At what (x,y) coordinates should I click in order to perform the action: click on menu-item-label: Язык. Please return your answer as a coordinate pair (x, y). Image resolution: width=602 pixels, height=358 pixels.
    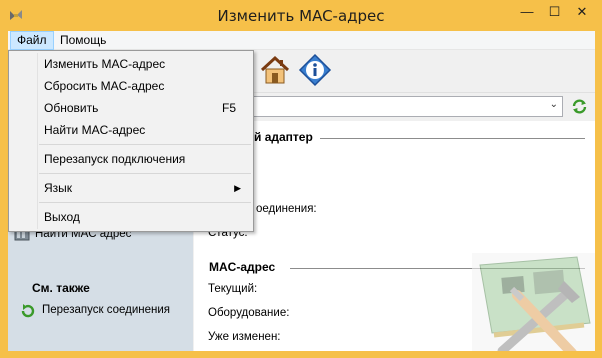
    Looking at the image, I should click on (58, 188).